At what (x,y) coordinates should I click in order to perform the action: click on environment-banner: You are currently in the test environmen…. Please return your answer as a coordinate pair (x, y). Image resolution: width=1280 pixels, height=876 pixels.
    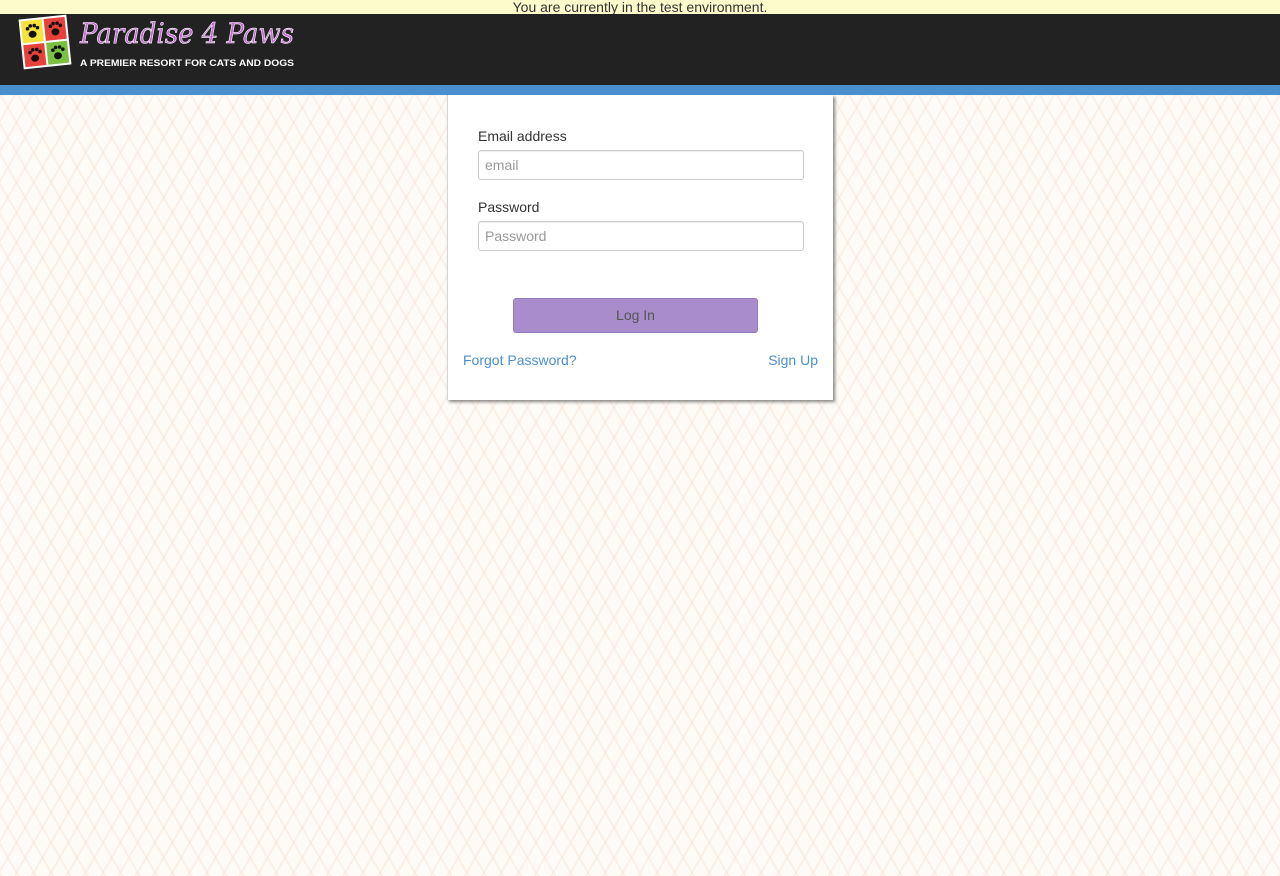
    Looking at the image, I should click on (640, 7).